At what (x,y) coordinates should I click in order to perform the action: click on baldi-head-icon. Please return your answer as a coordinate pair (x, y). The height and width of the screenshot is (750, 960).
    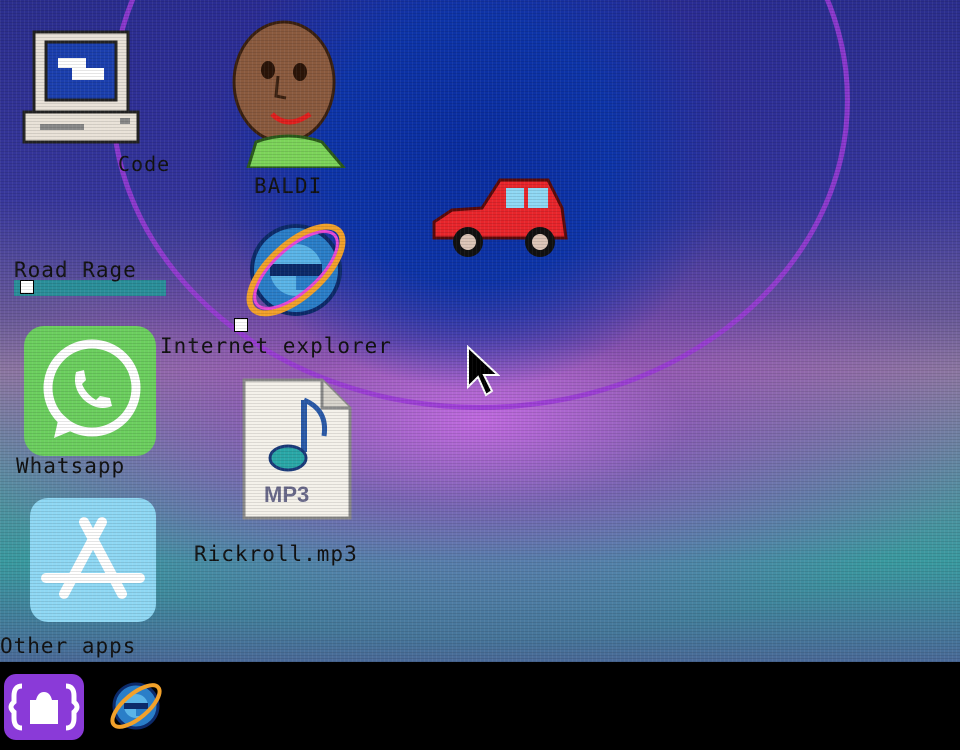
    Looking at the image, I should click on (288, 94).